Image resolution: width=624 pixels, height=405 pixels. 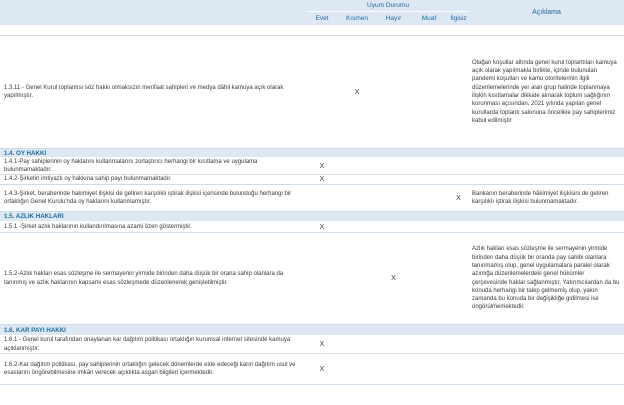 What do you see at coordinates (393, 19) in the screenshot?
I see `header-col-no: Hayır` at bounding box center [393, 19].